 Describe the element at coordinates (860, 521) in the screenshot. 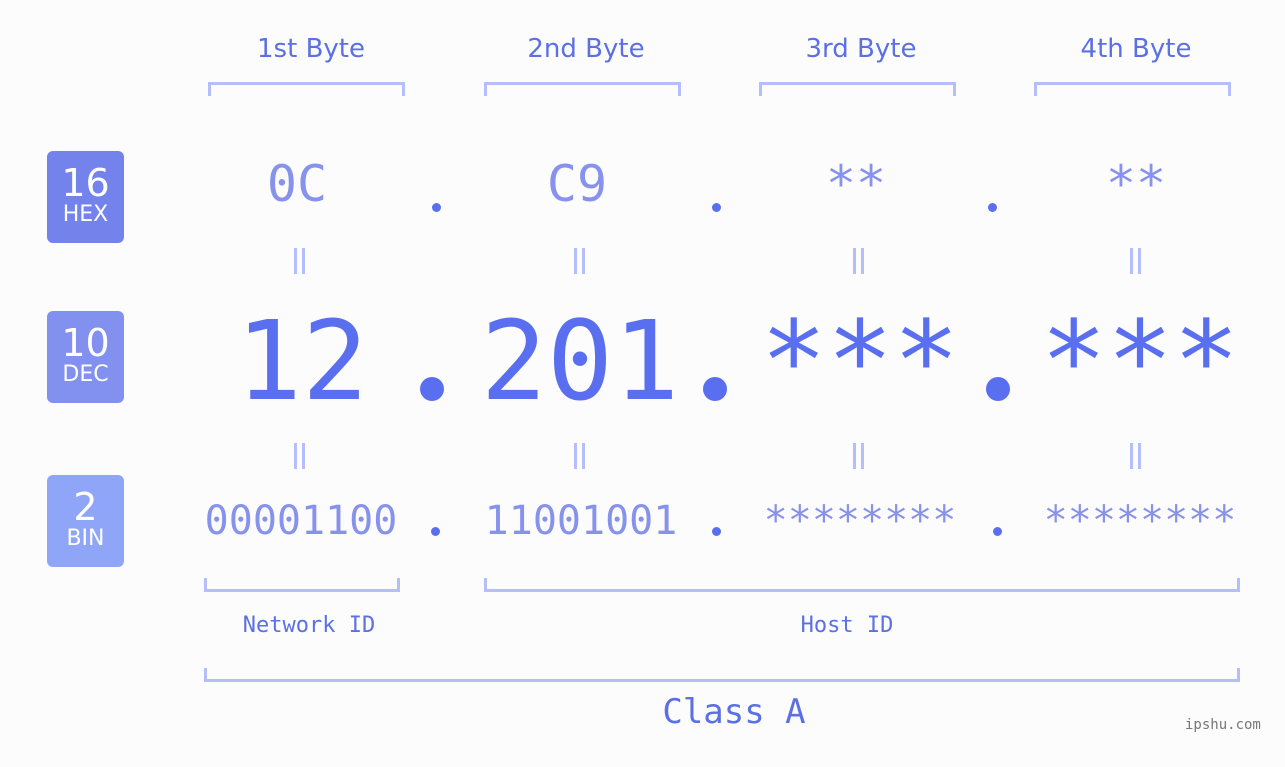

I see `bin-byte-3: ********` at that location.